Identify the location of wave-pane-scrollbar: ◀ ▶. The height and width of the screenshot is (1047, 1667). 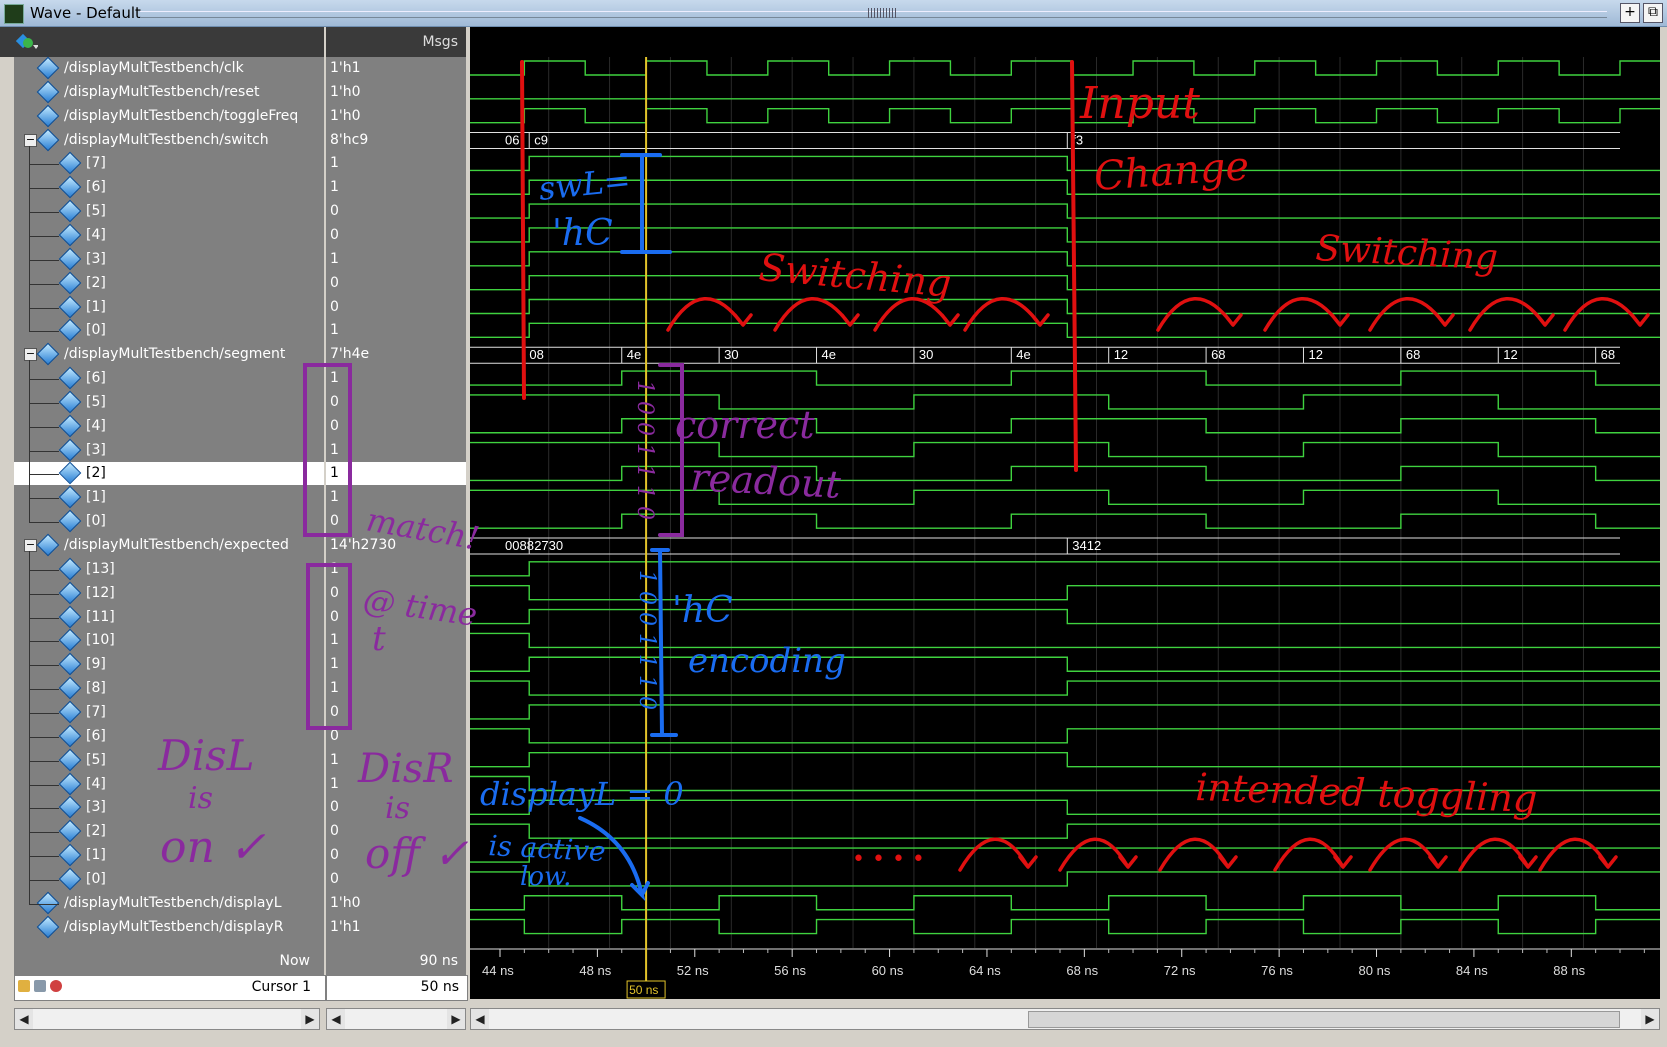
(1065, 1019).